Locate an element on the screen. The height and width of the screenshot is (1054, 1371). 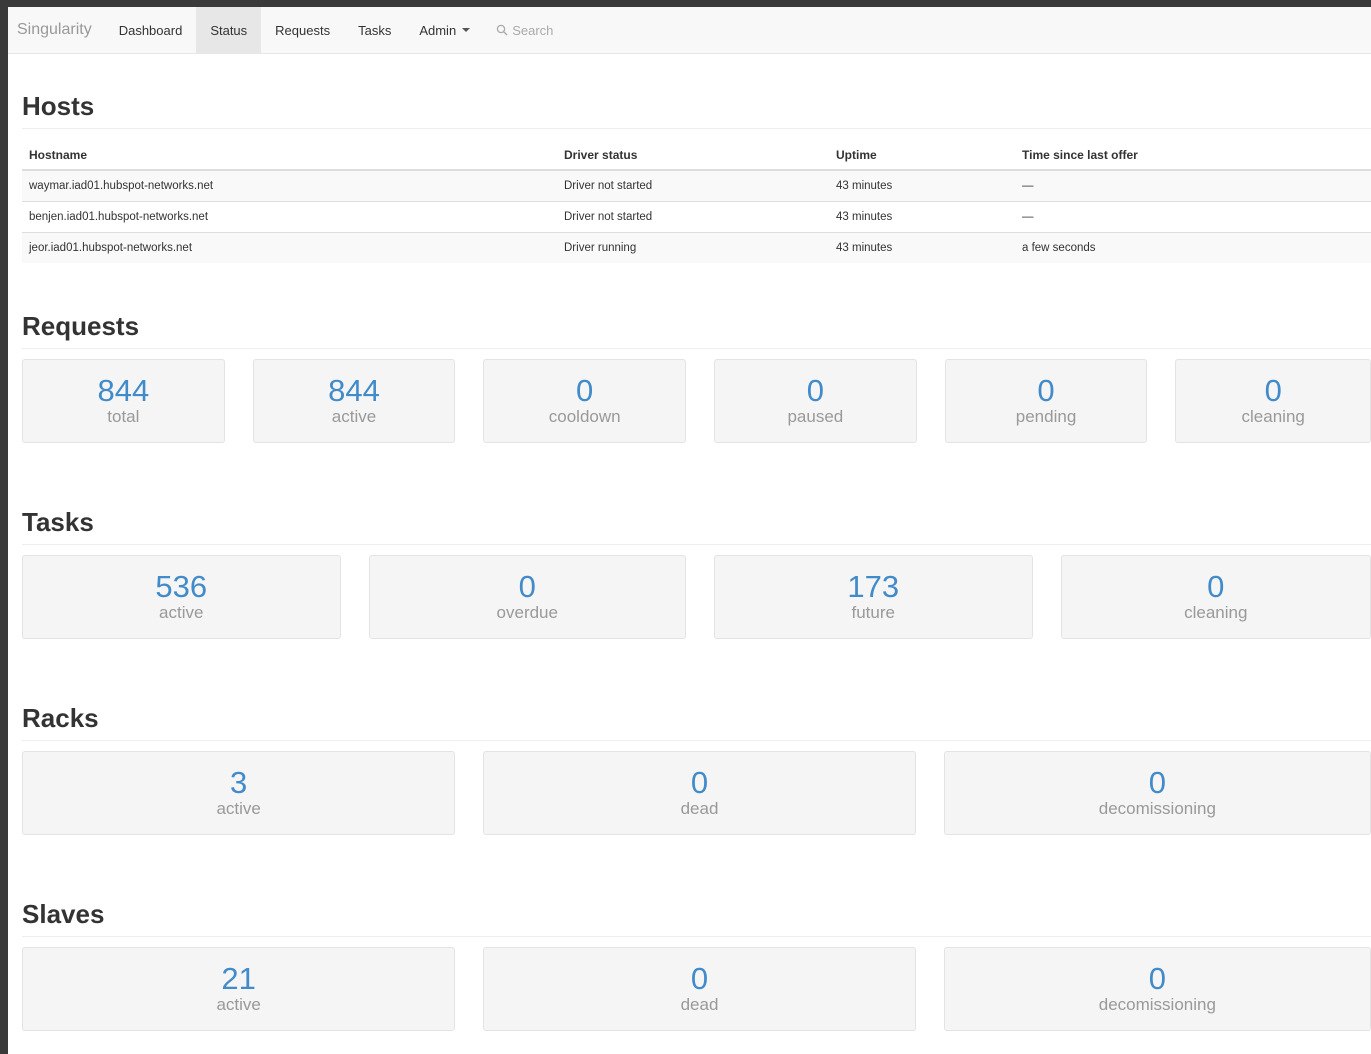
stat-label: paused is located at coordinates (815, 416).